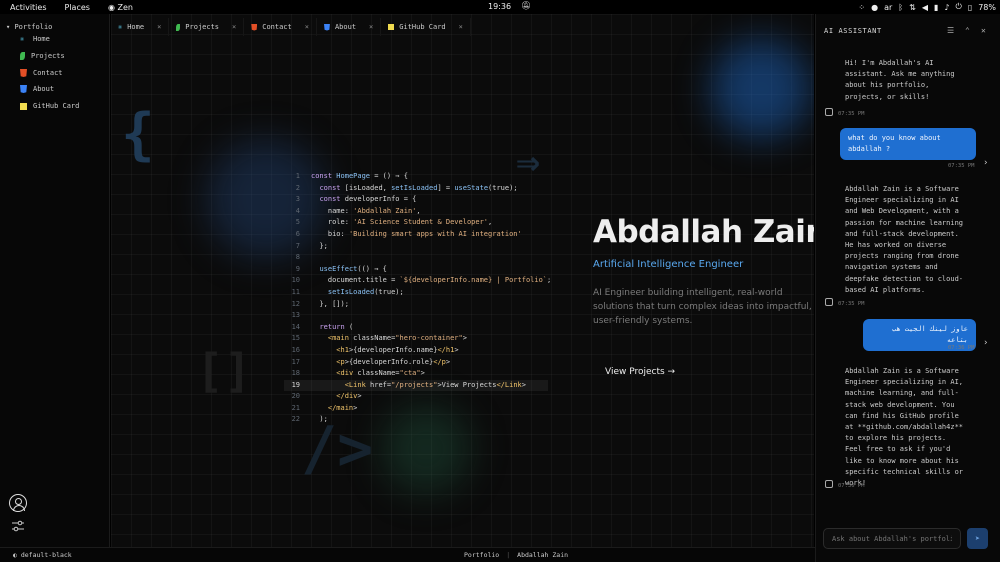  I want to click on speaker-icon: ♪, so click(946, 7).